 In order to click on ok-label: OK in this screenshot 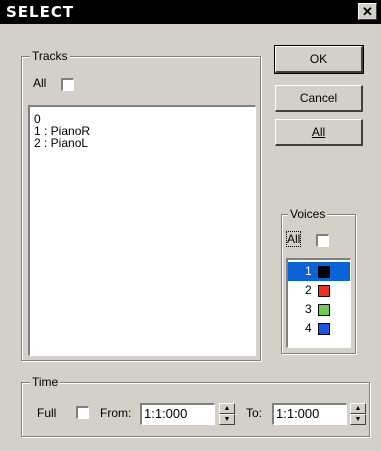, I will do `click(318, 59)`.